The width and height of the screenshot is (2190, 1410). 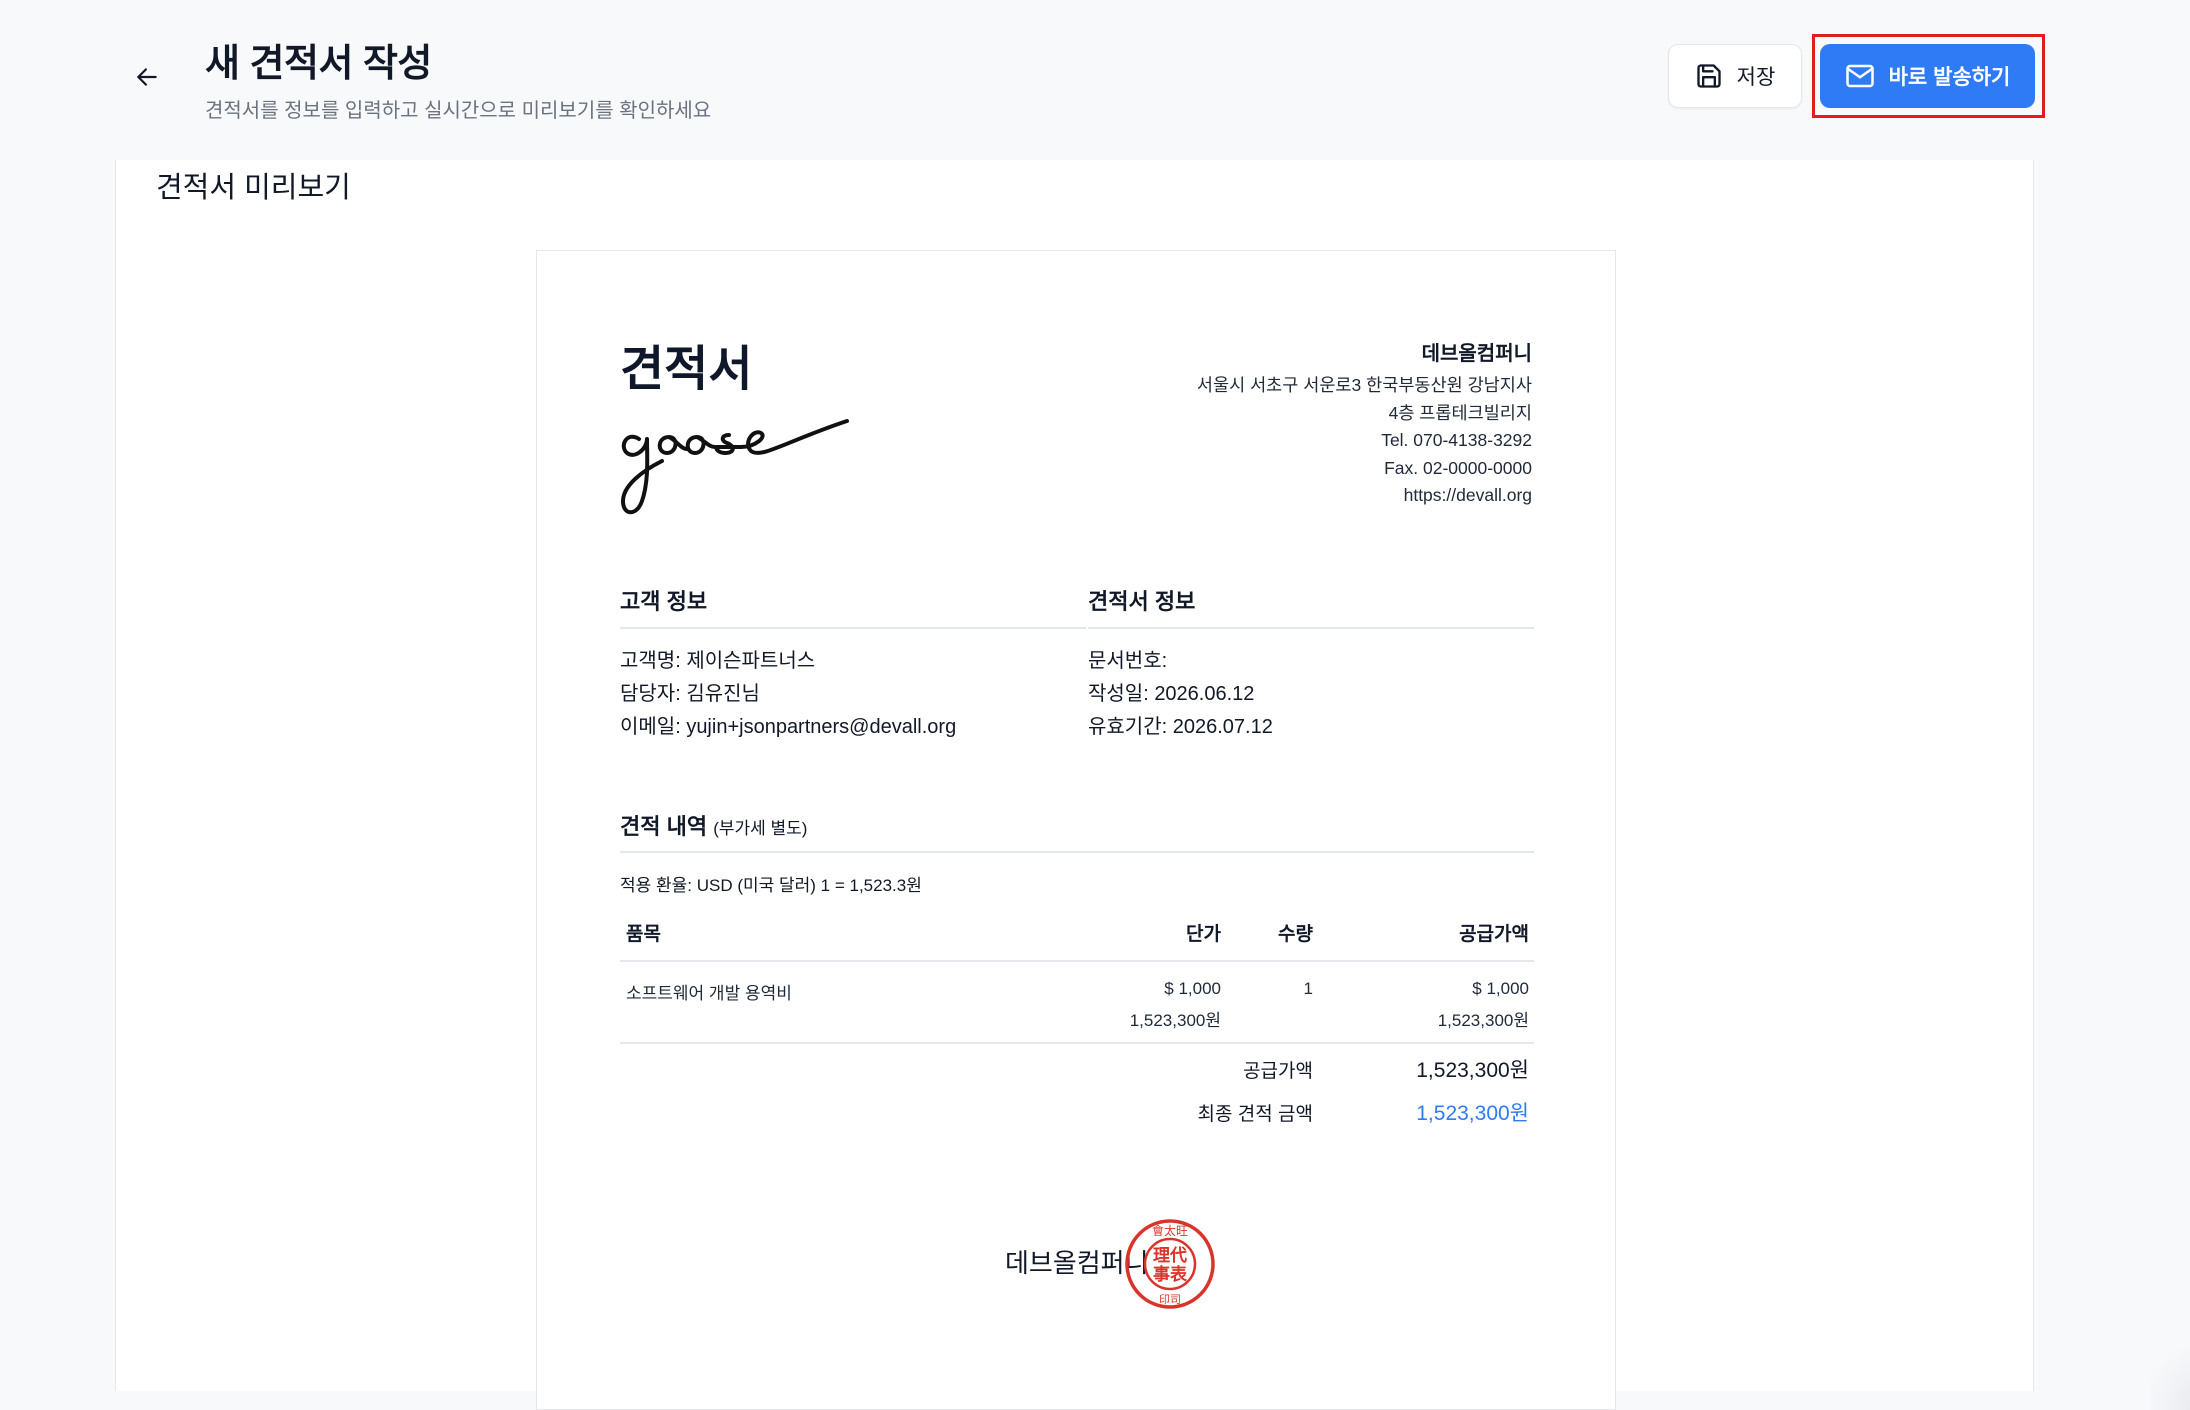 What do you see at coordinates (709, 993) in the screenshot?
I see `row-item: 소프트웨어 개발 용역비` at bounding box center [709, 993].